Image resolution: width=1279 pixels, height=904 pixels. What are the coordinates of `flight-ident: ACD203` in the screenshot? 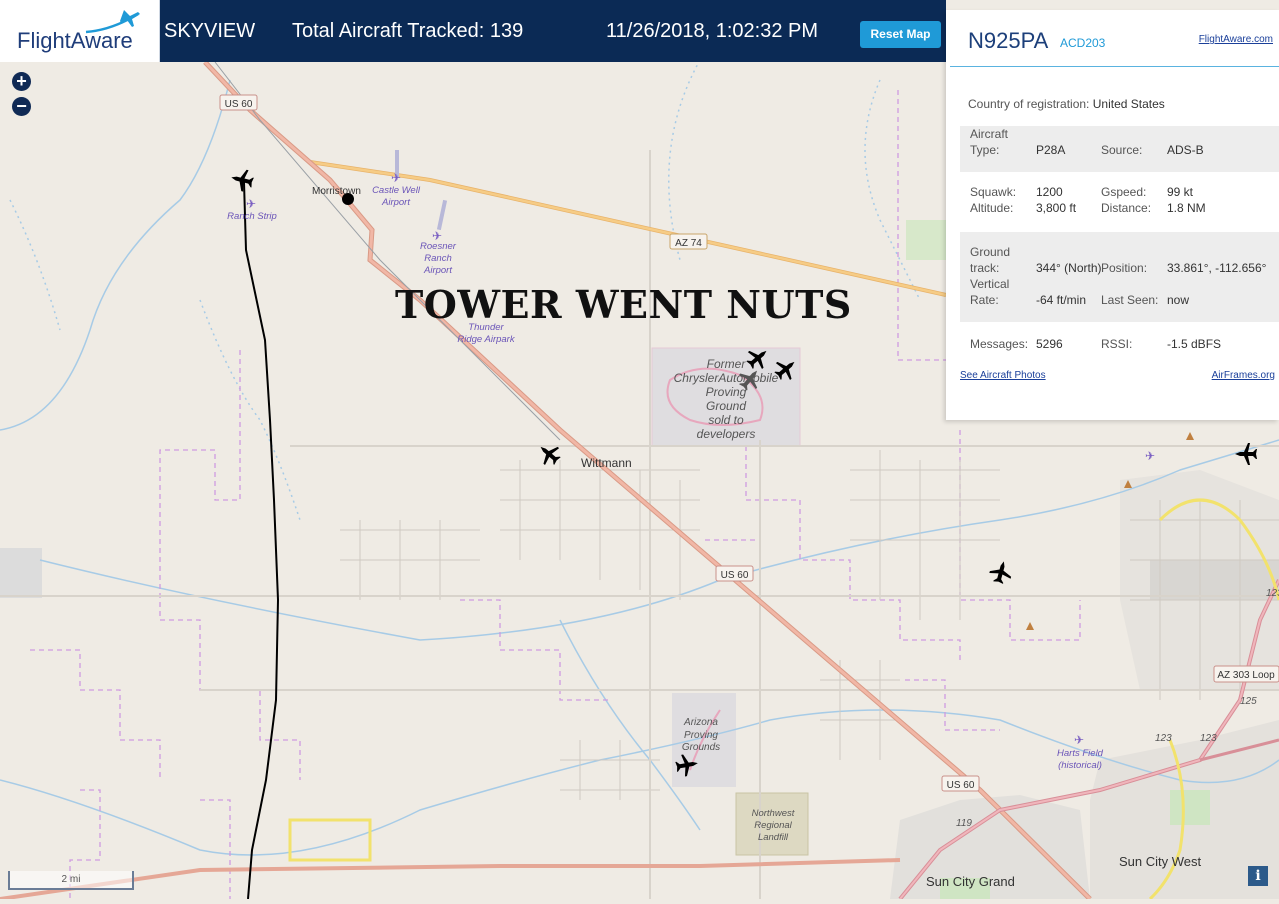 It's located at (1083, 43).